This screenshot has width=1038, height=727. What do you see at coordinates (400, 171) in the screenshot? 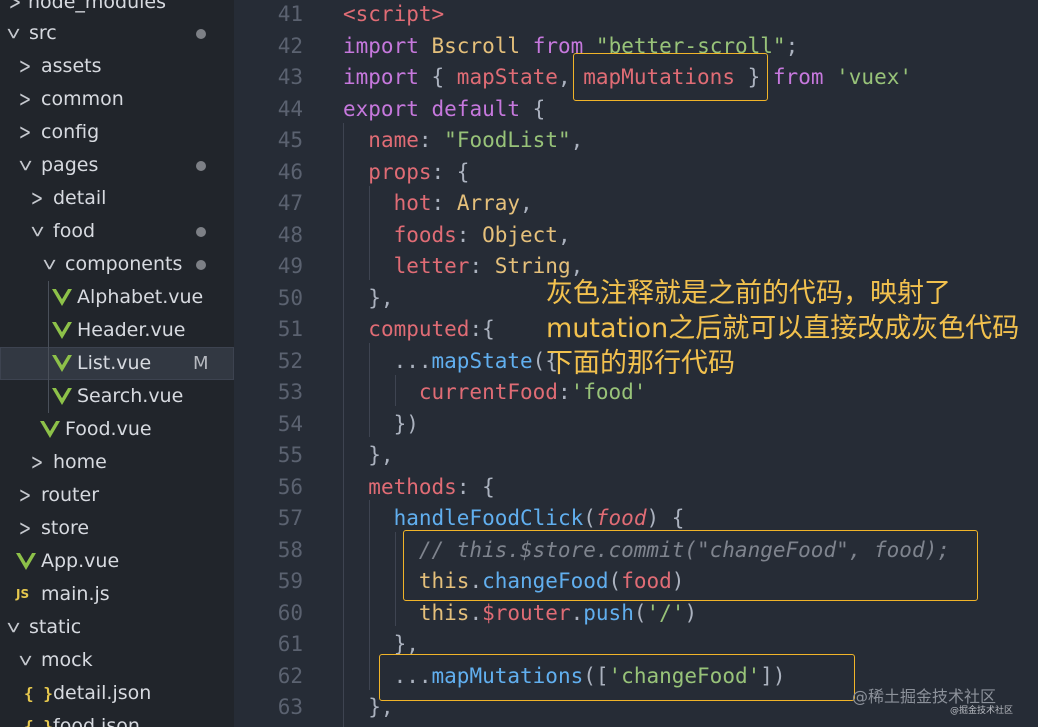
I see `code-token: props` at bounding box center [400, 171].